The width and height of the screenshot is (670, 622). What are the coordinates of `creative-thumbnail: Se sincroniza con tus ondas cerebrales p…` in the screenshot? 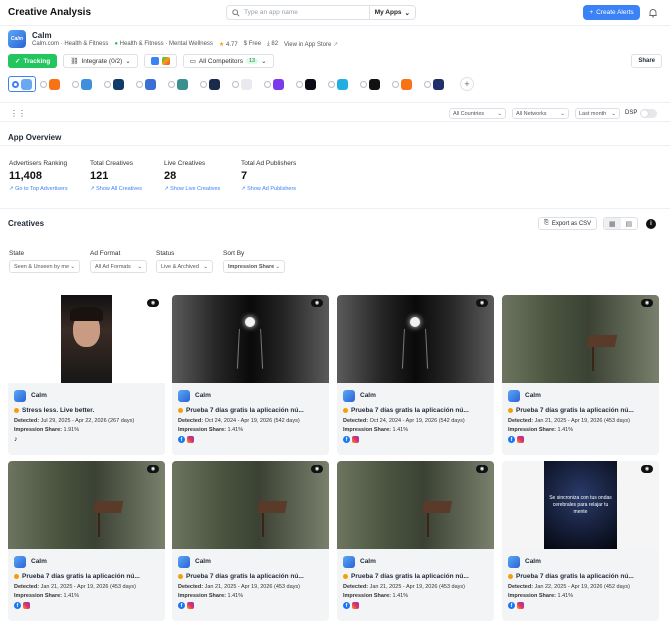 It's located at (580, 505).